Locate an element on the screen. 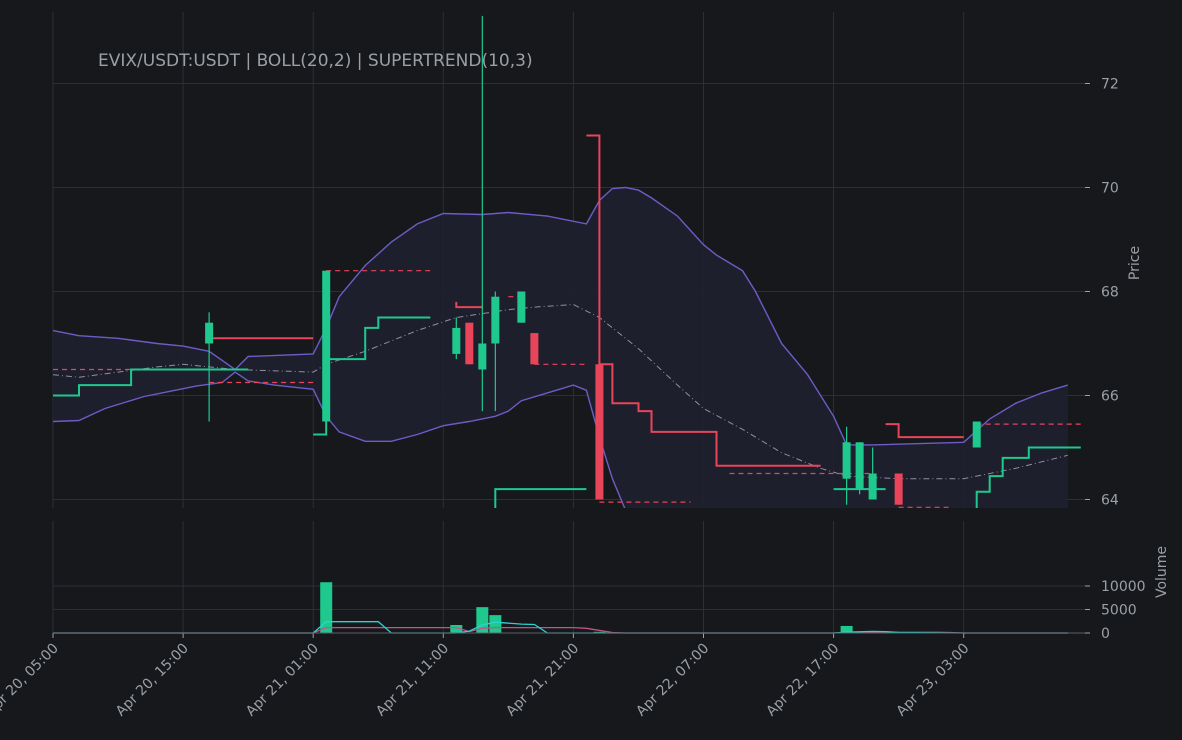 The height and width of the screenshot is (740, 1182). price-axis-title: Price is located at coordinates (1135, 263).